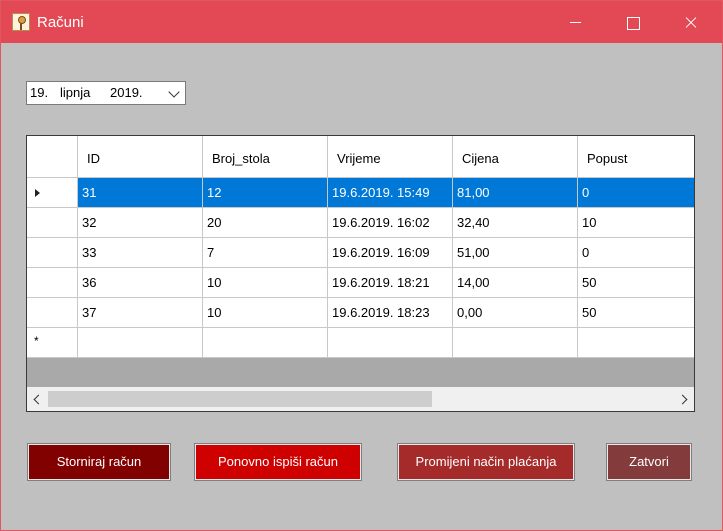  I want to click on cell-cijena: 81,00, so click(515, 193).